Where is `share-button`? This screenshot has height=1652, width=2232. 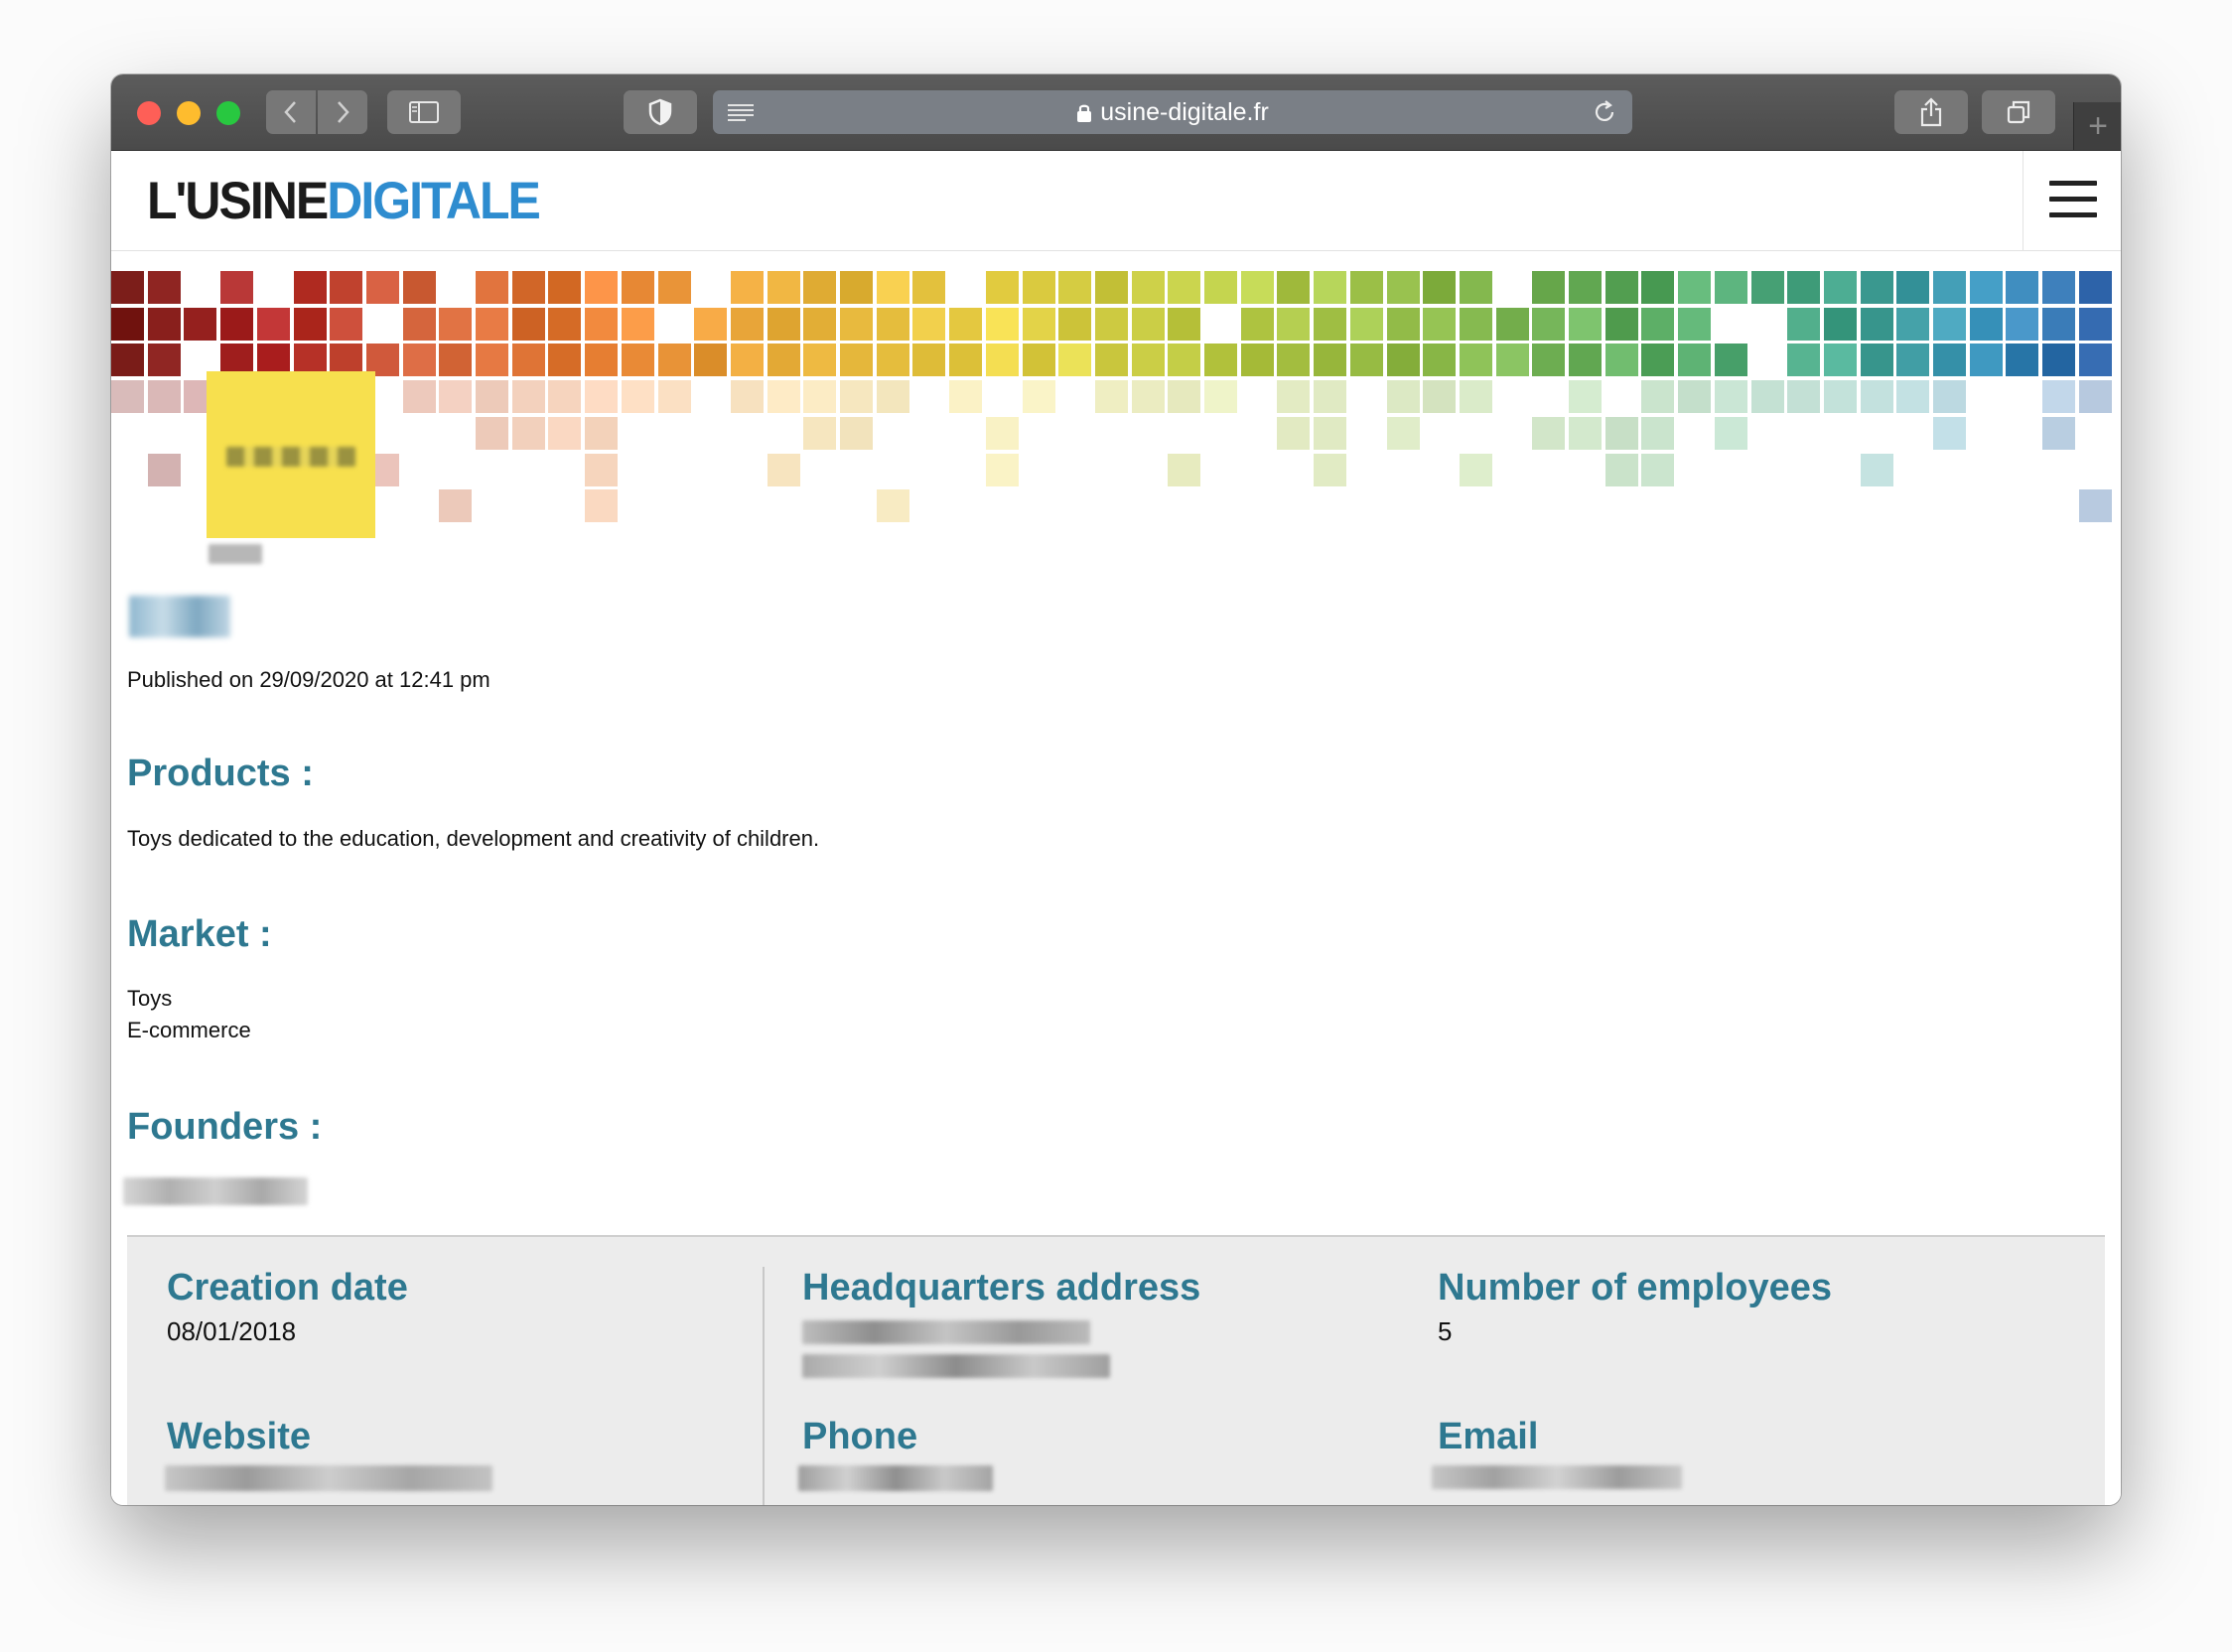
share-button is located at coordinates (1931, 112).